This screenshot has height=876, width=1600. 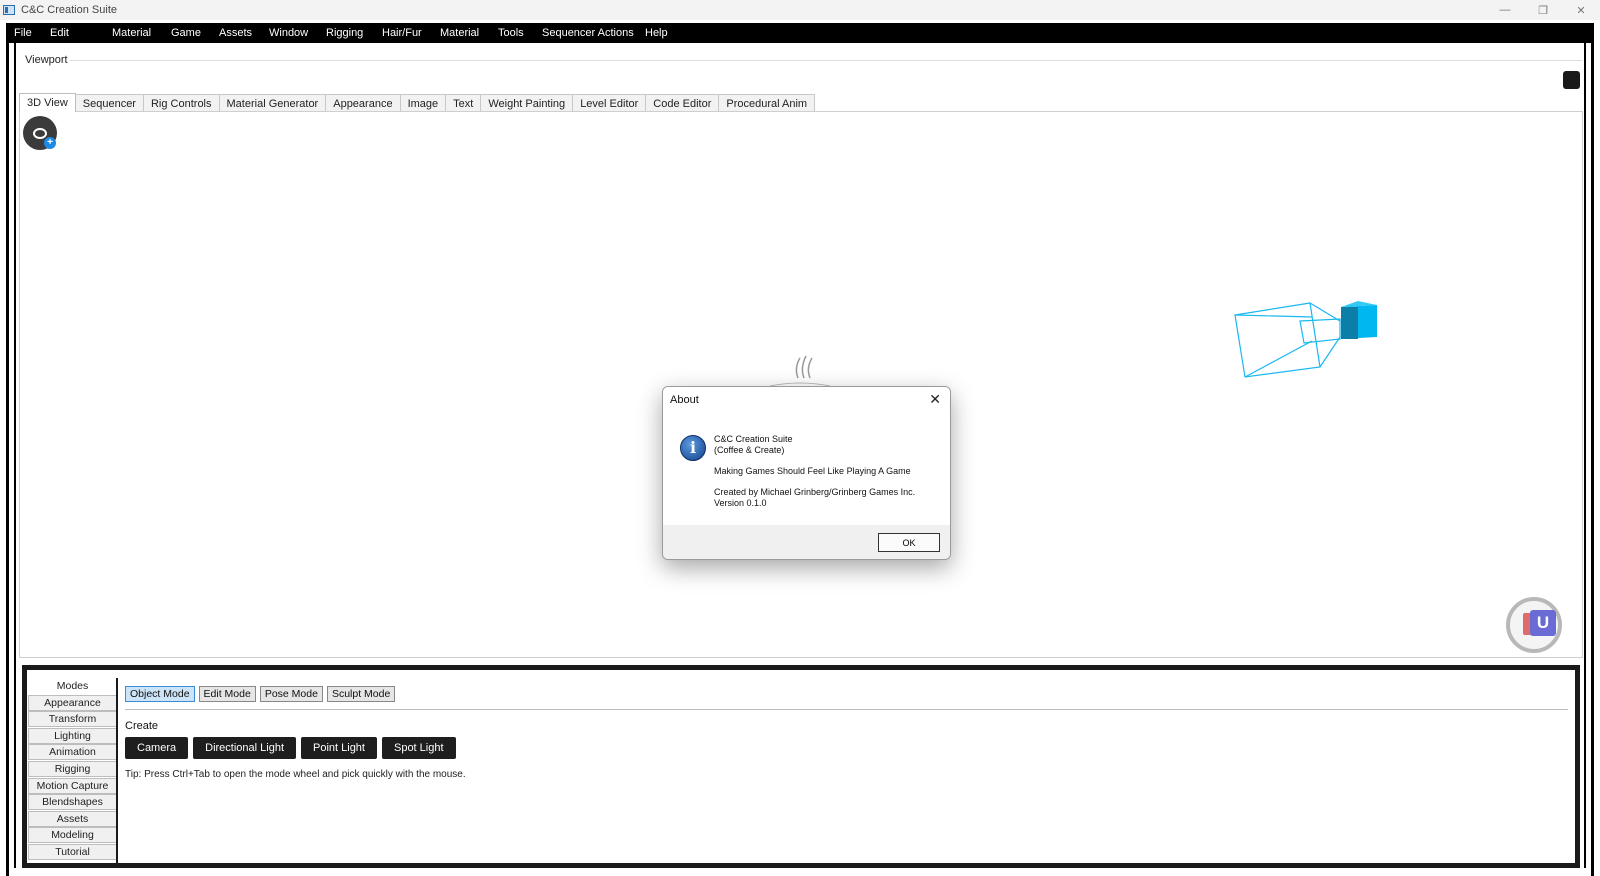 What do you see at coordinates (47, 102) in the screenshot?
I see `tab-3d-view: 3D View` at bounding box center [47, 102].